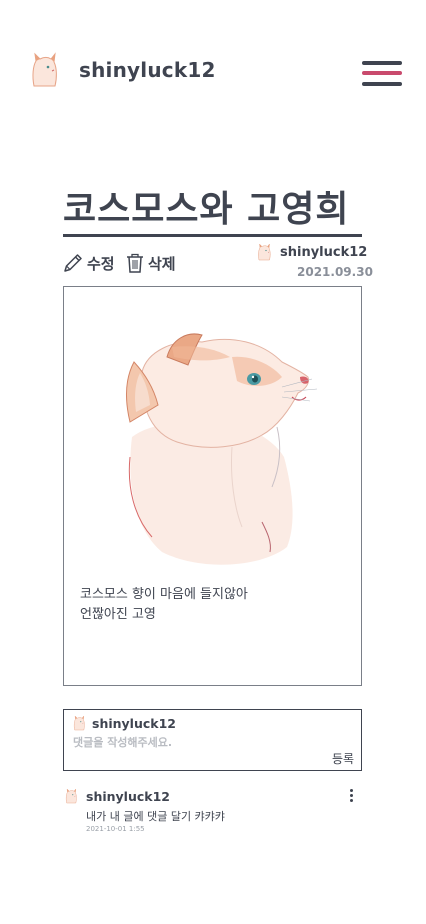  I want to click on menu-line-top, so click(382, 63).